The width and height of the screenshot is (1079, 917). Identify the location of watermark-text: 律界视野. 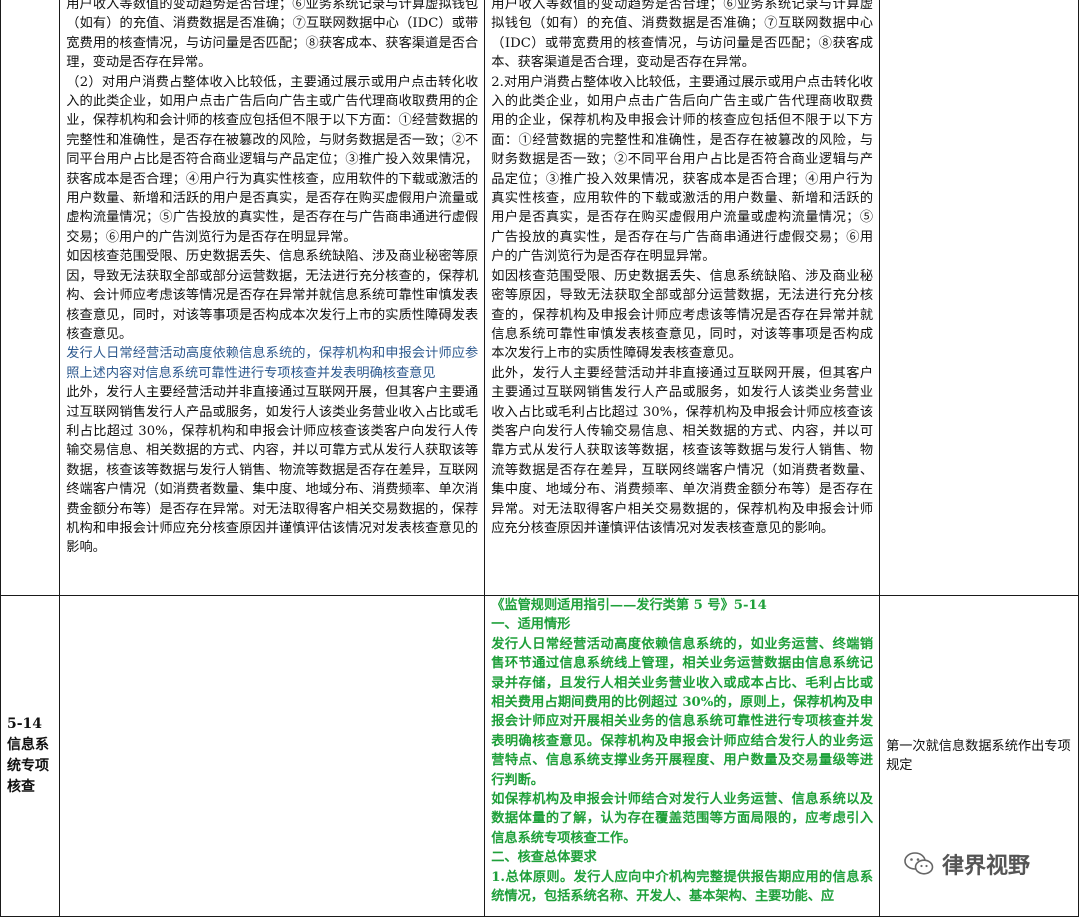
(986, 866).